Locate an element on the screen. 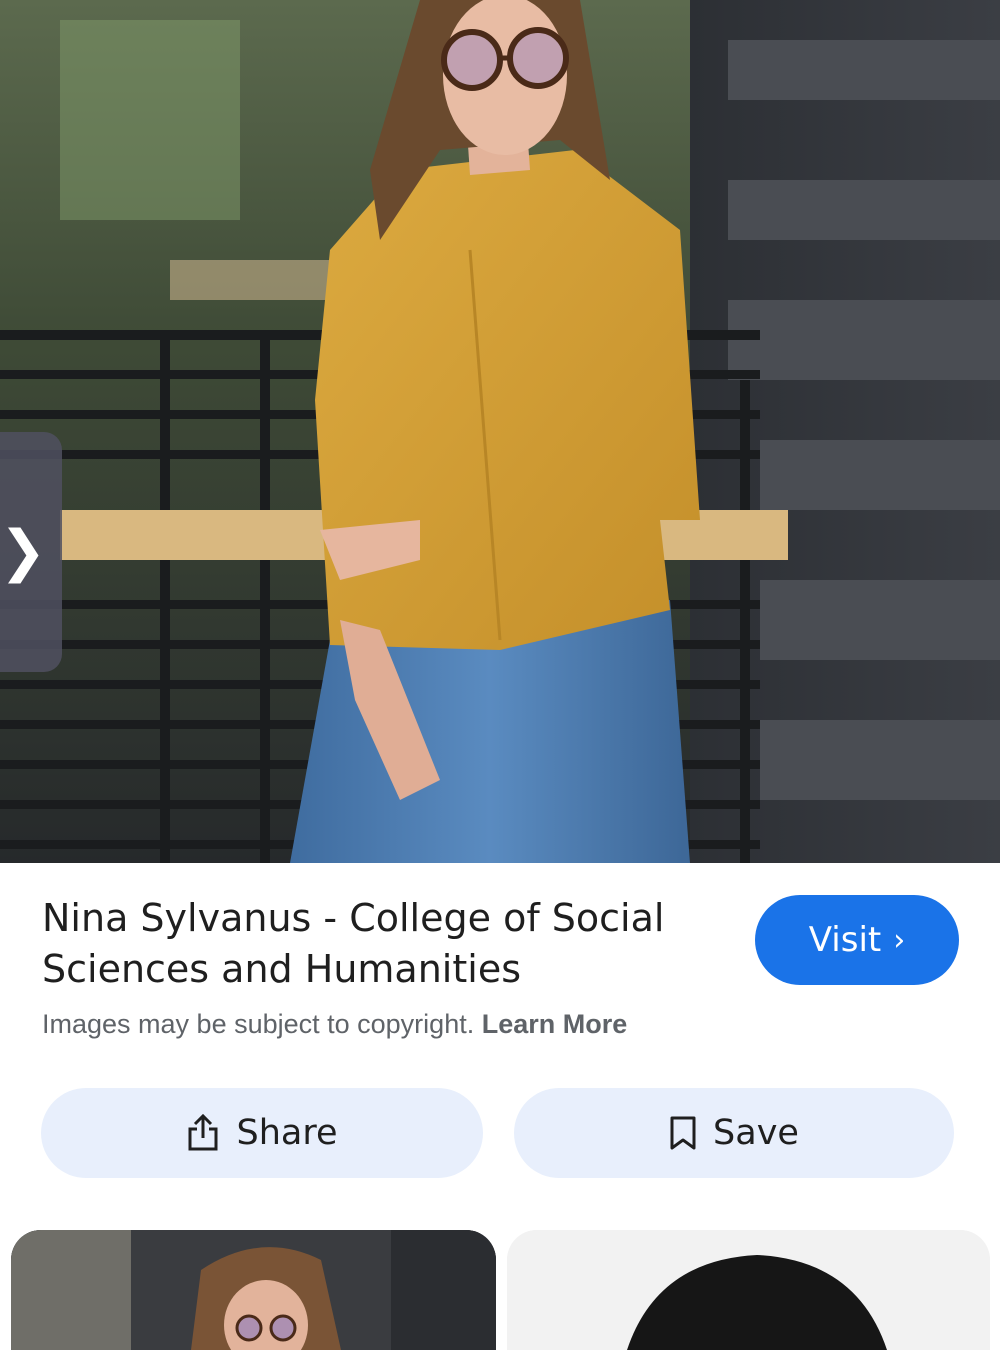 This screenshot has height=1350, width=1000. share-icon is located at coordinates (203, 1132).